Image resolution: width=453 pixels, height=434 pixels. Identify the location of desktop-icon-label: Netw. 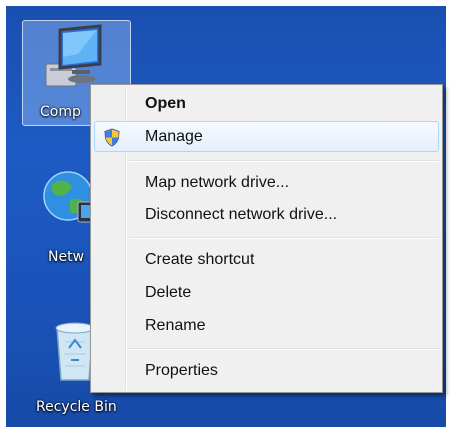
(66, 257).